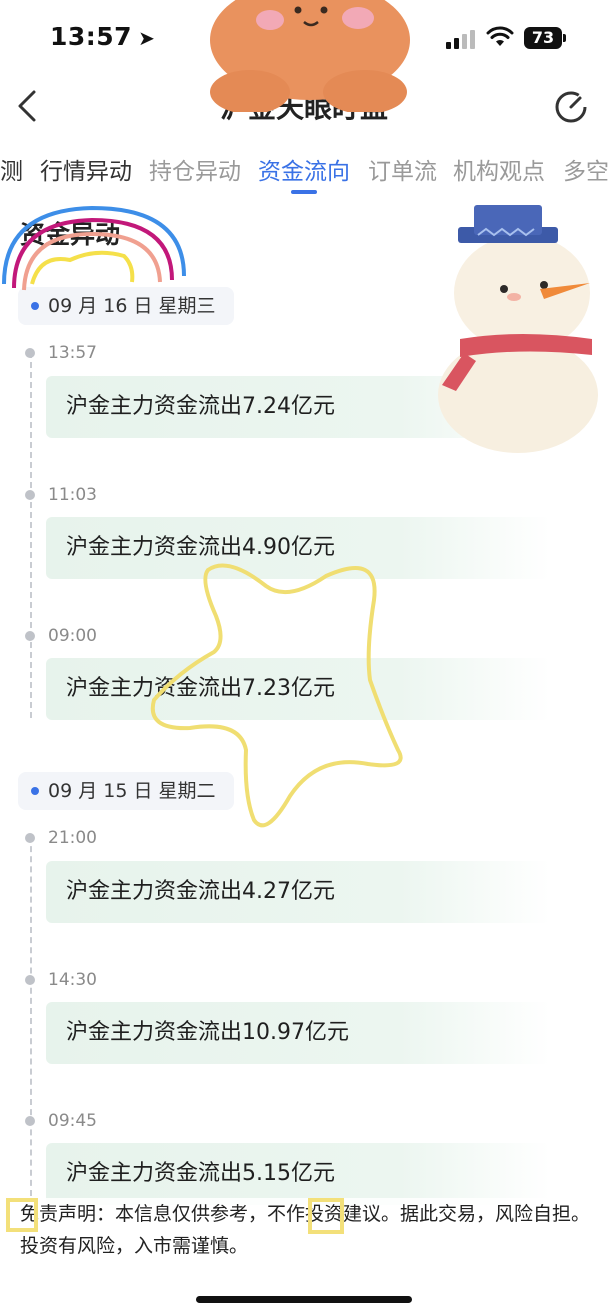 The width and height of the screenshot is (608, 1314). Describe the element at coordinates (298, 548) in the screenshot. I see `event-card: 沪金主力资金流出4.90亿元` at that location.